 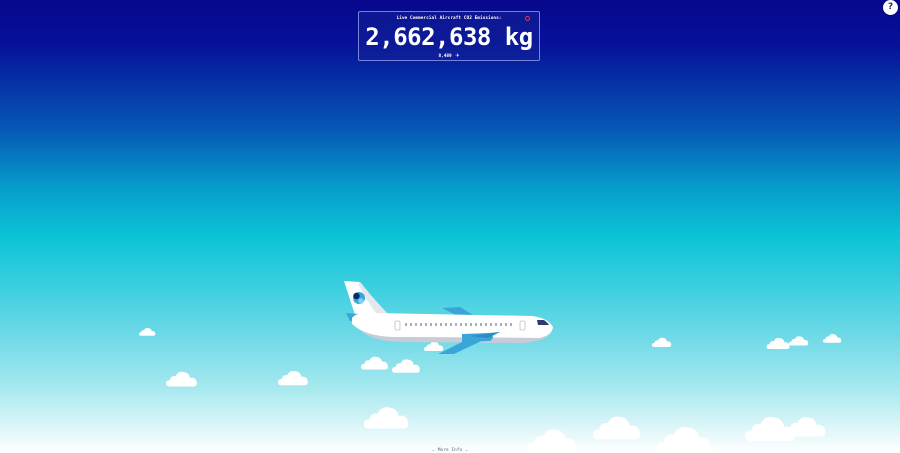 What do you see at coordinates (448, 317) in the screenshot?
I see `airplane-illustration` at bounding box center [448, 317].